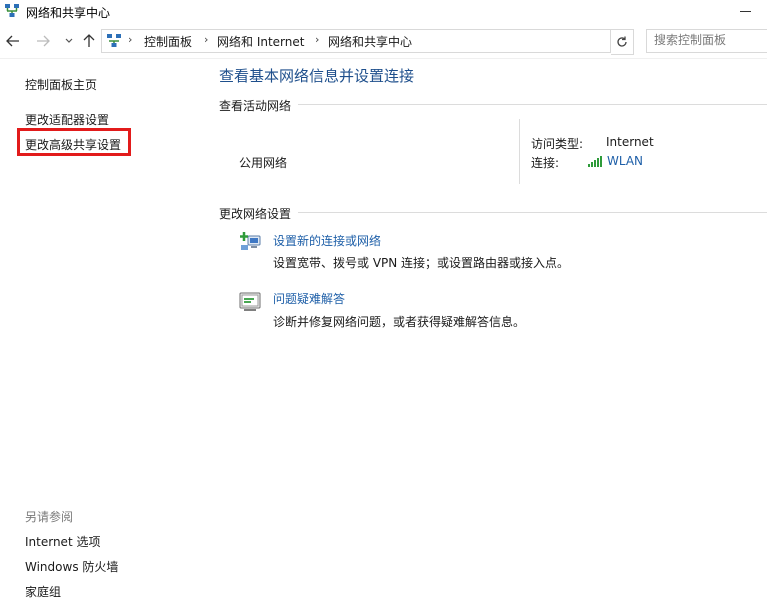 Image resolution: width=767 pixels, height=610 pixels. I want to click on forward-button, so click(43, 41).